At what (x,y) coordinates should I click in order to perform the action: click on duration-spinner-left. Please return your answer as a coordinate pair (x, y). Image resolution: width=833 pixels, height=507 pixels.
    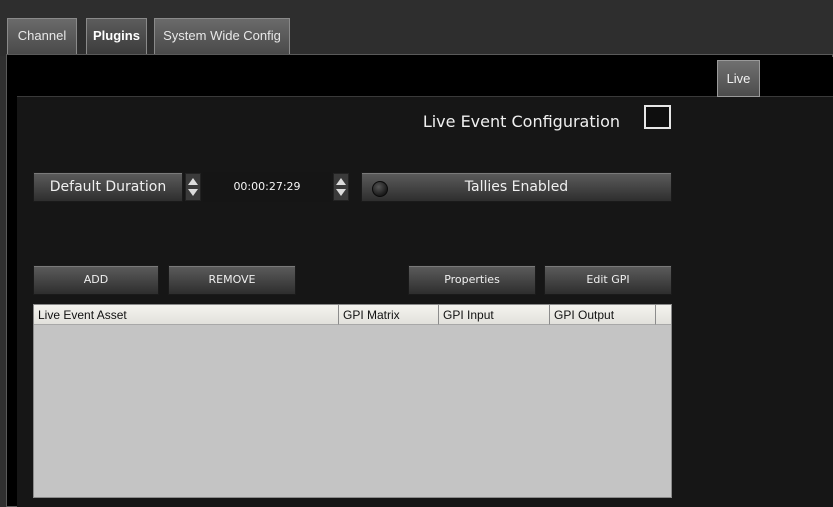
    Looking at the image, I should click on (193, 187).